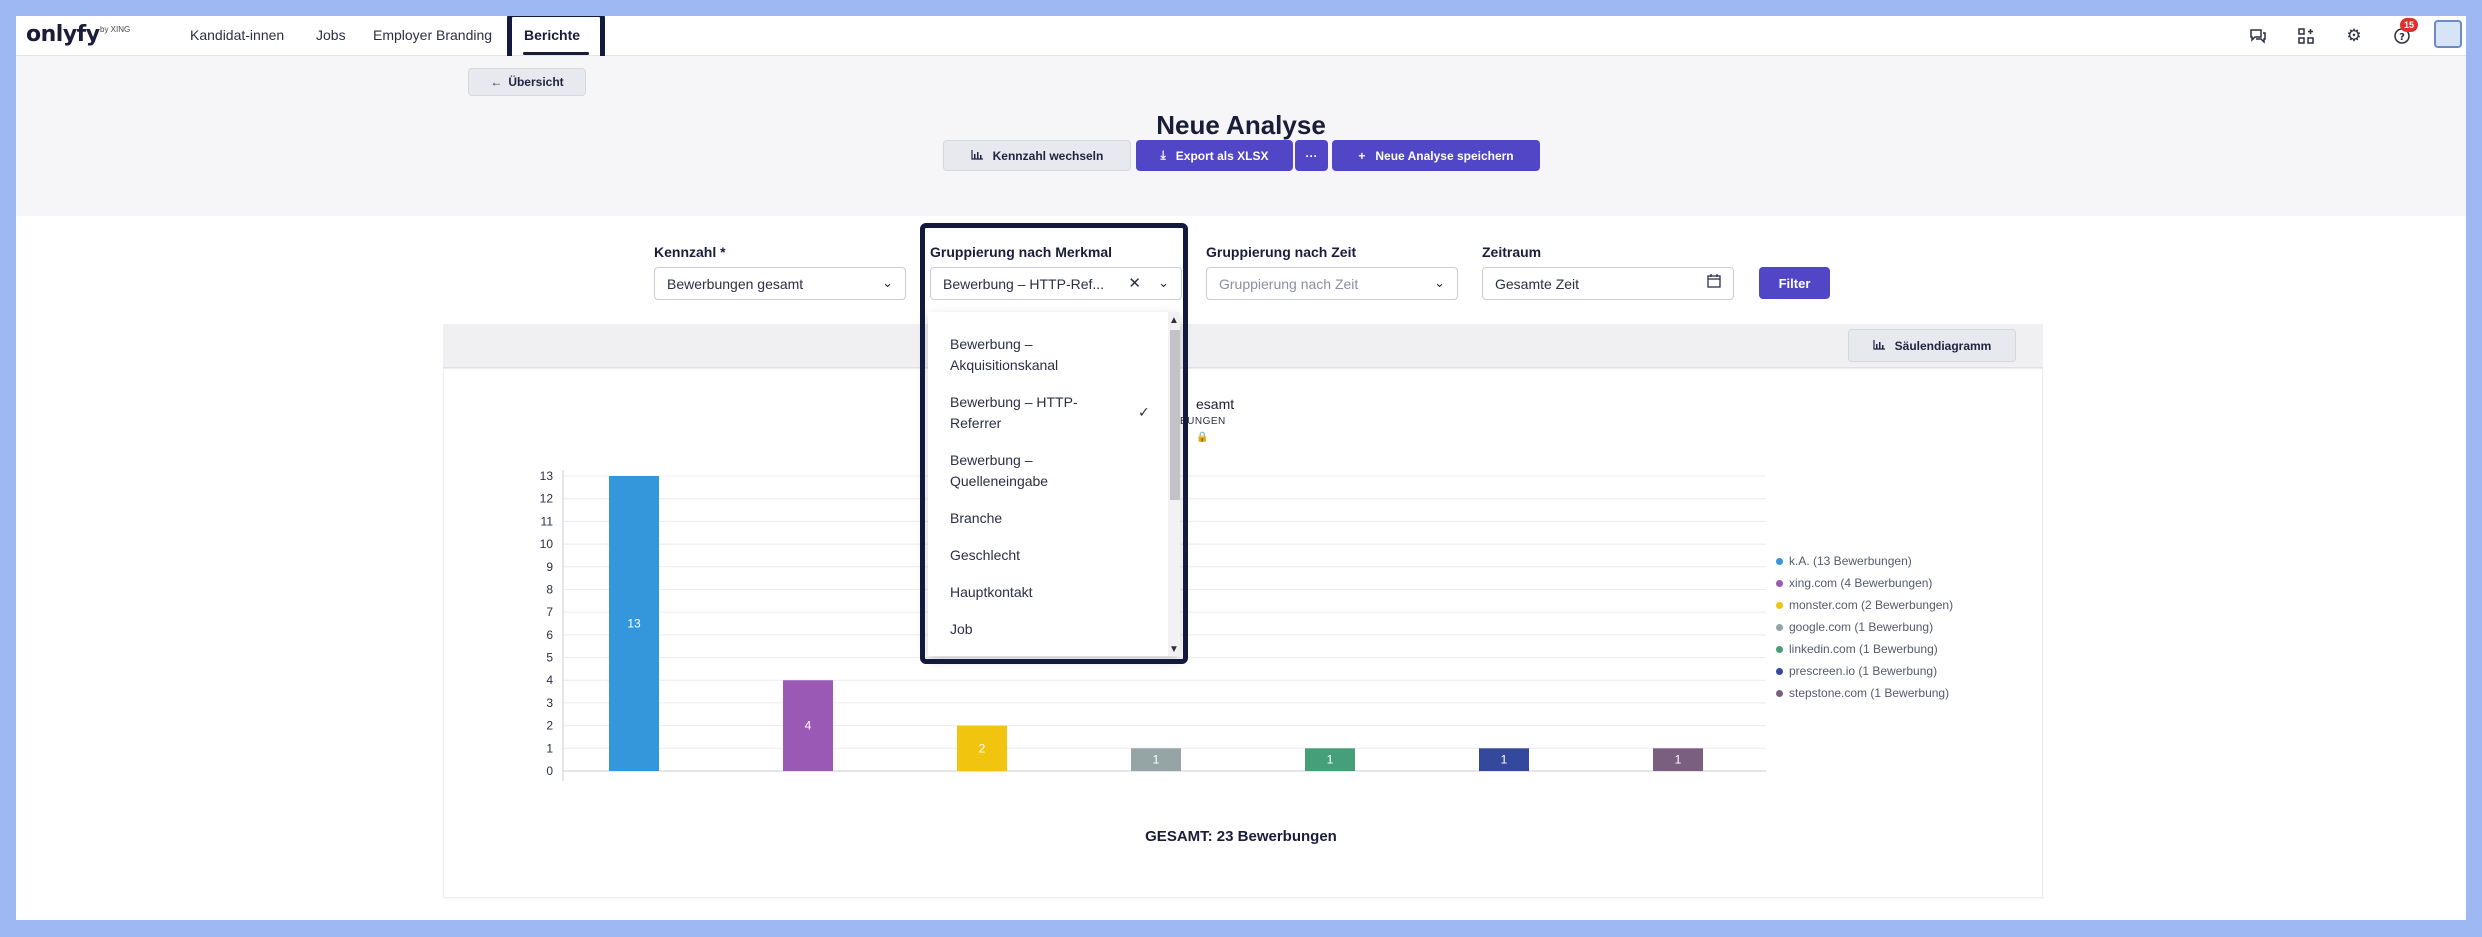  What do you see at coordinates (547, 521) in the screenshot?
I see `y-tick-label: 11` at bounding box center [547, 521].